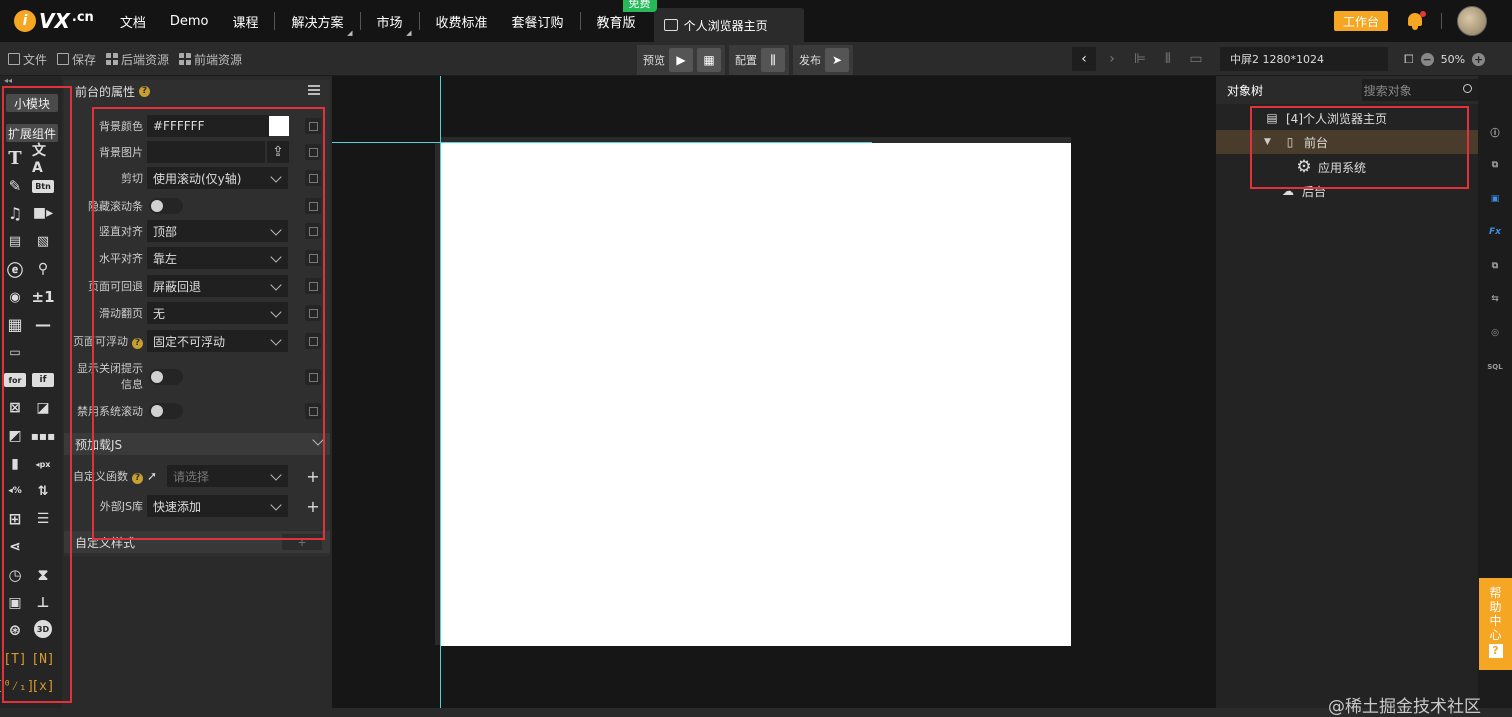 This screenshot has height=717, width=1512. What do you see at coordinates (15, 380) in the screenshot?
I see `for-loop-icon: for` at bounding box center [15, 380].